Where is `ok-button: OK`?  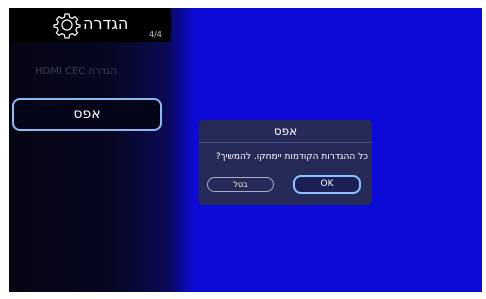 ok-button: OK is located at coordinates (327, 184).